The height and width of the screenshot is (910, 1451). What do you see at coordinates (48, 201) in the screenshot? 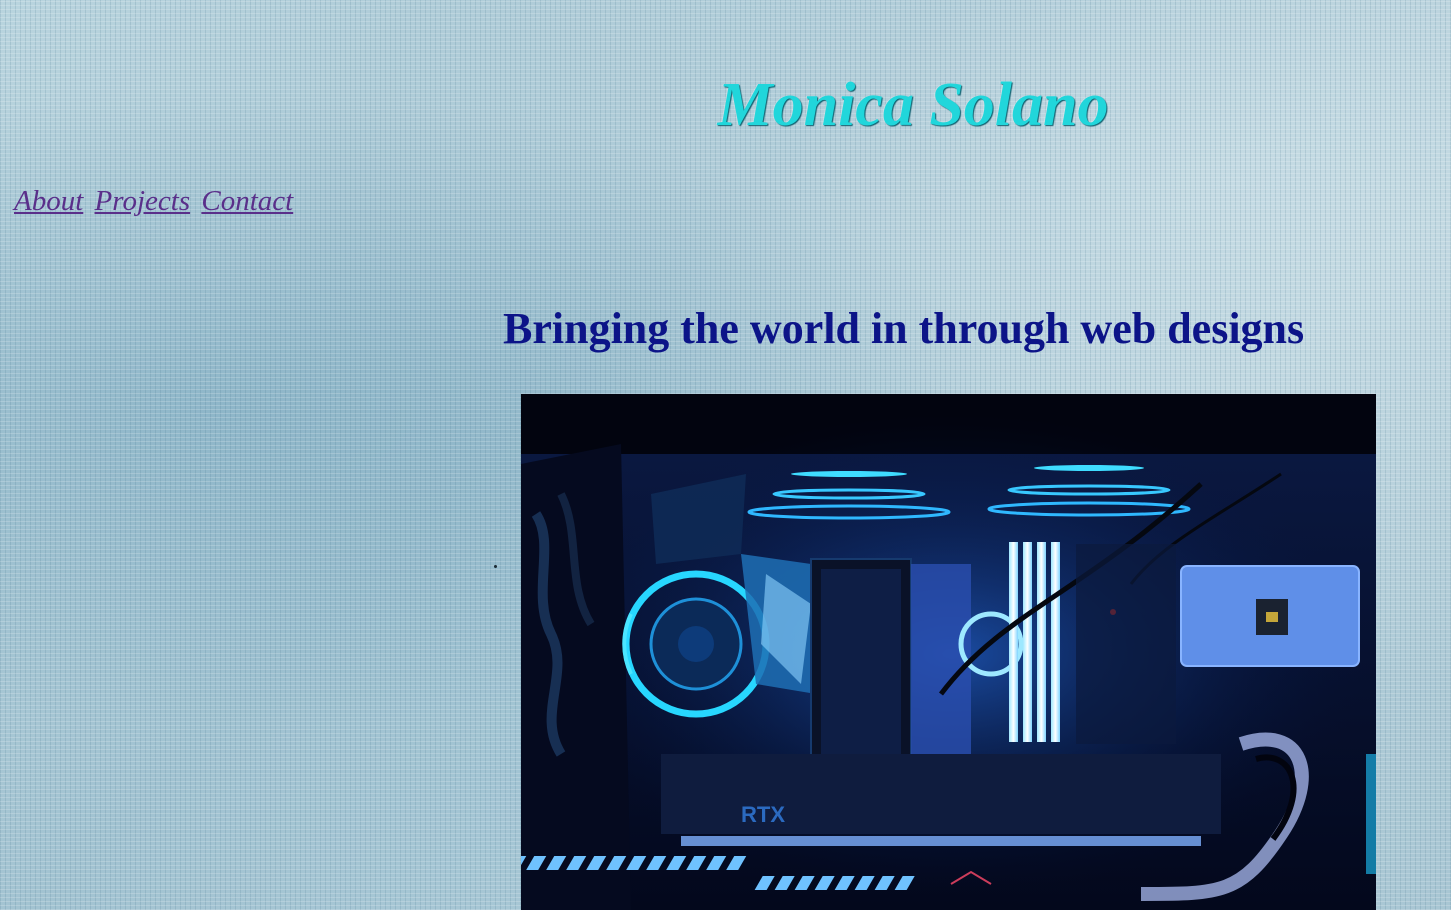
I see `nav-link-about: About` at bounding box center [48, 201].